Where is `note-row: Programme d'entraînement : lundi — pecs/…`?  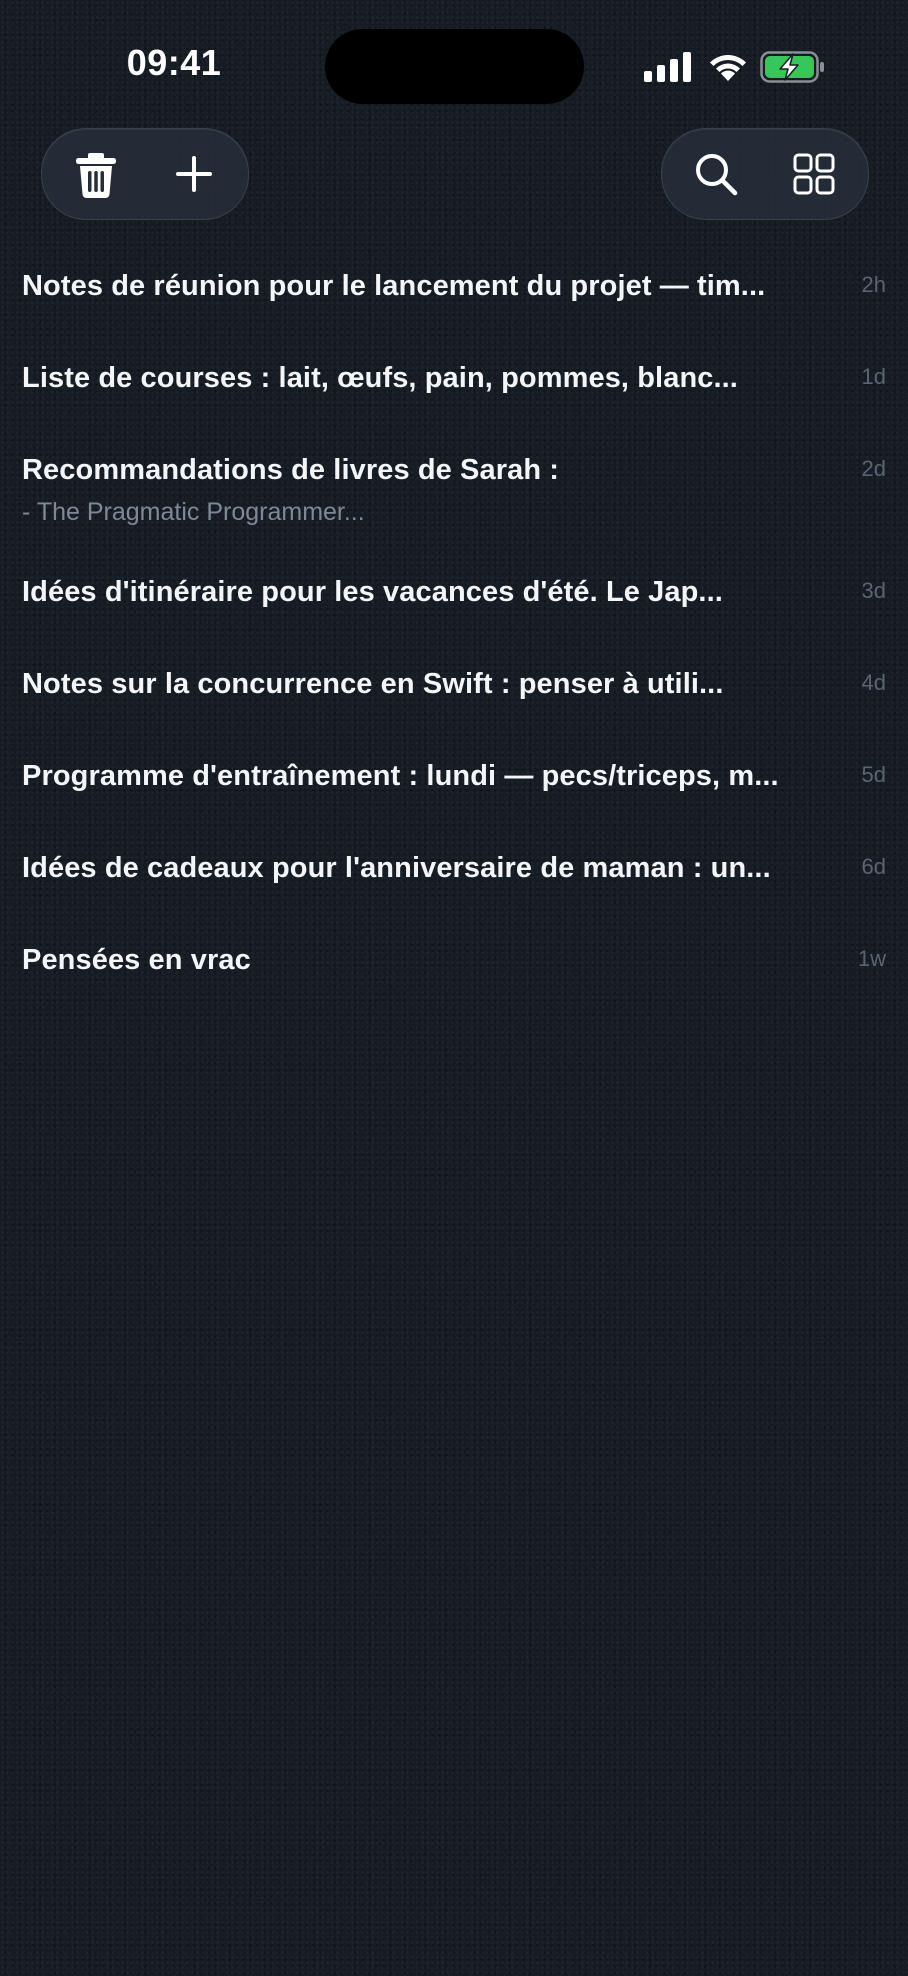
note-row: Programme d'entraînement : lundi — pecs/… is located at coordinates (454, 786).